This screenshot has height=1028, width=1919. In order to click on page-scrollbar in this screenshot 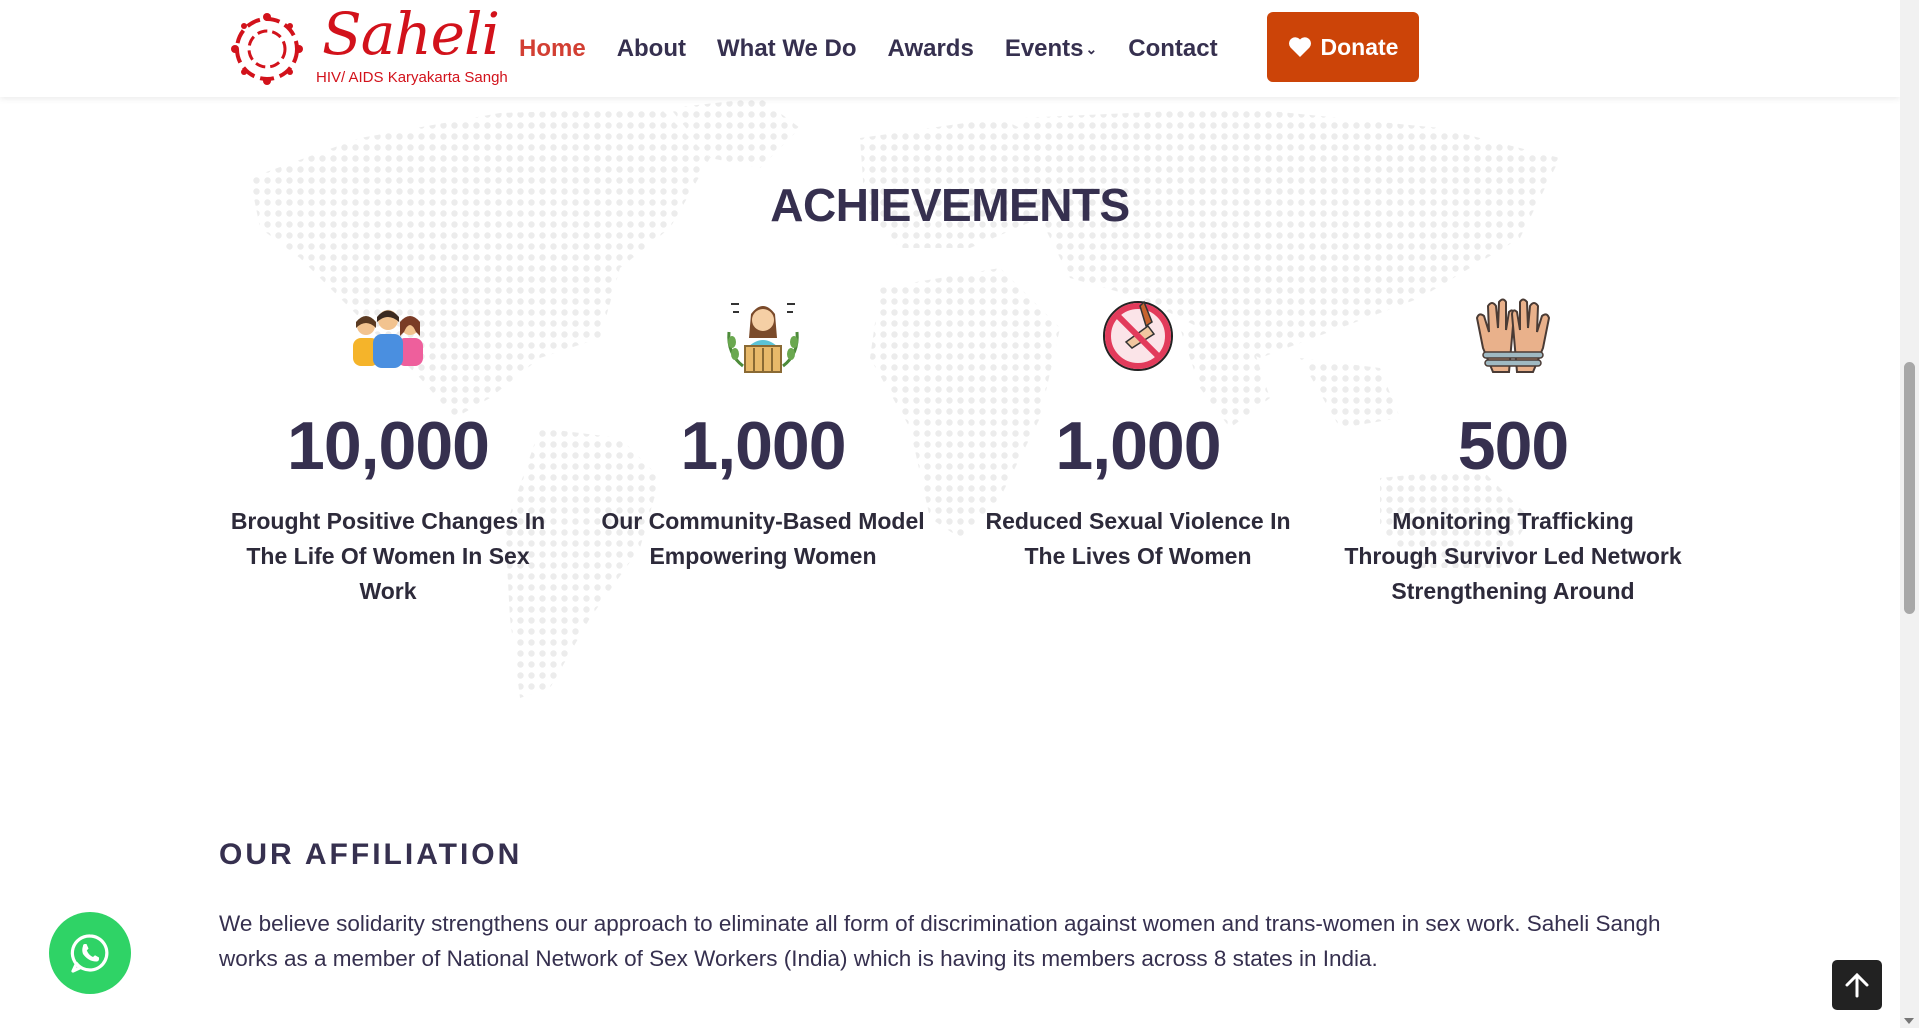, I will do `click(1909, 514)`.